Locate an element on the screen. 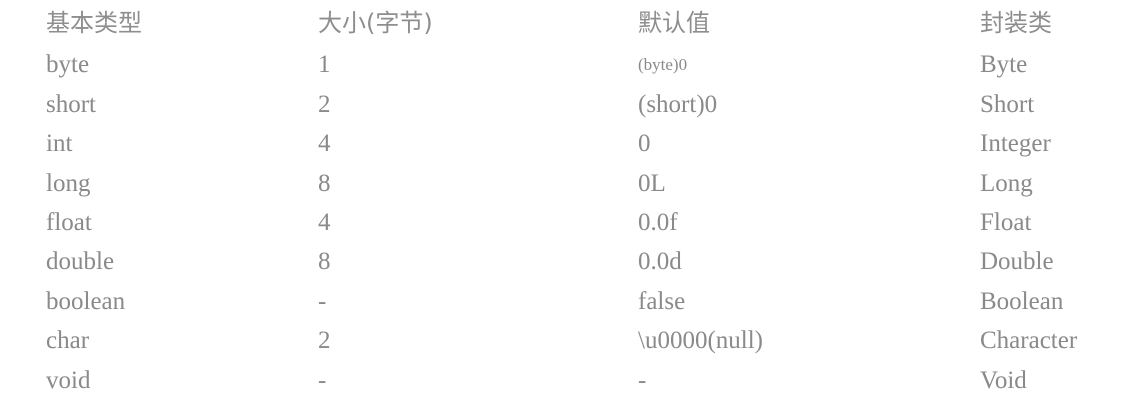 The width and height of the screenshot is (1134, 406). table-row: void - - Void is located at coordinates (567, 380).